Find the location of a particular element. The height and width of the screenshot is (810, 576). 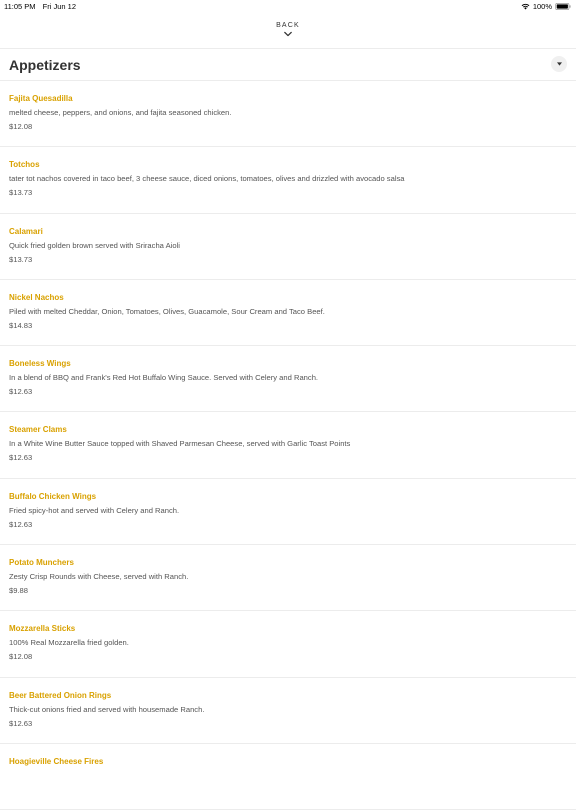

item-price: $14.83 is located at coordinates (21, 325).